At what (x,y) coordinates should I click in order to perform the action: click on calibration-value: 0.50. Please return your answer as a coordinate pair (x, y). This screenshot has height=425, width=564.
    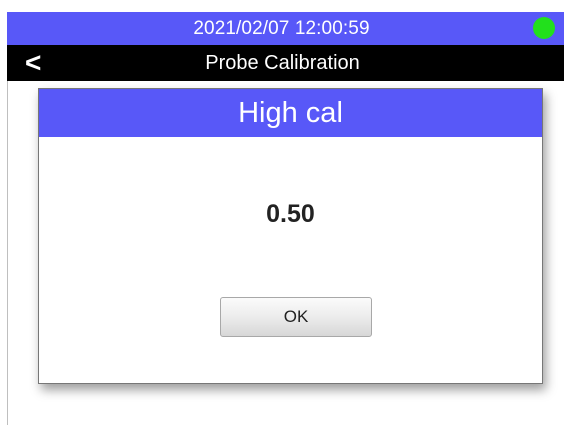
    Looking at the image, I should click on (290, 214).